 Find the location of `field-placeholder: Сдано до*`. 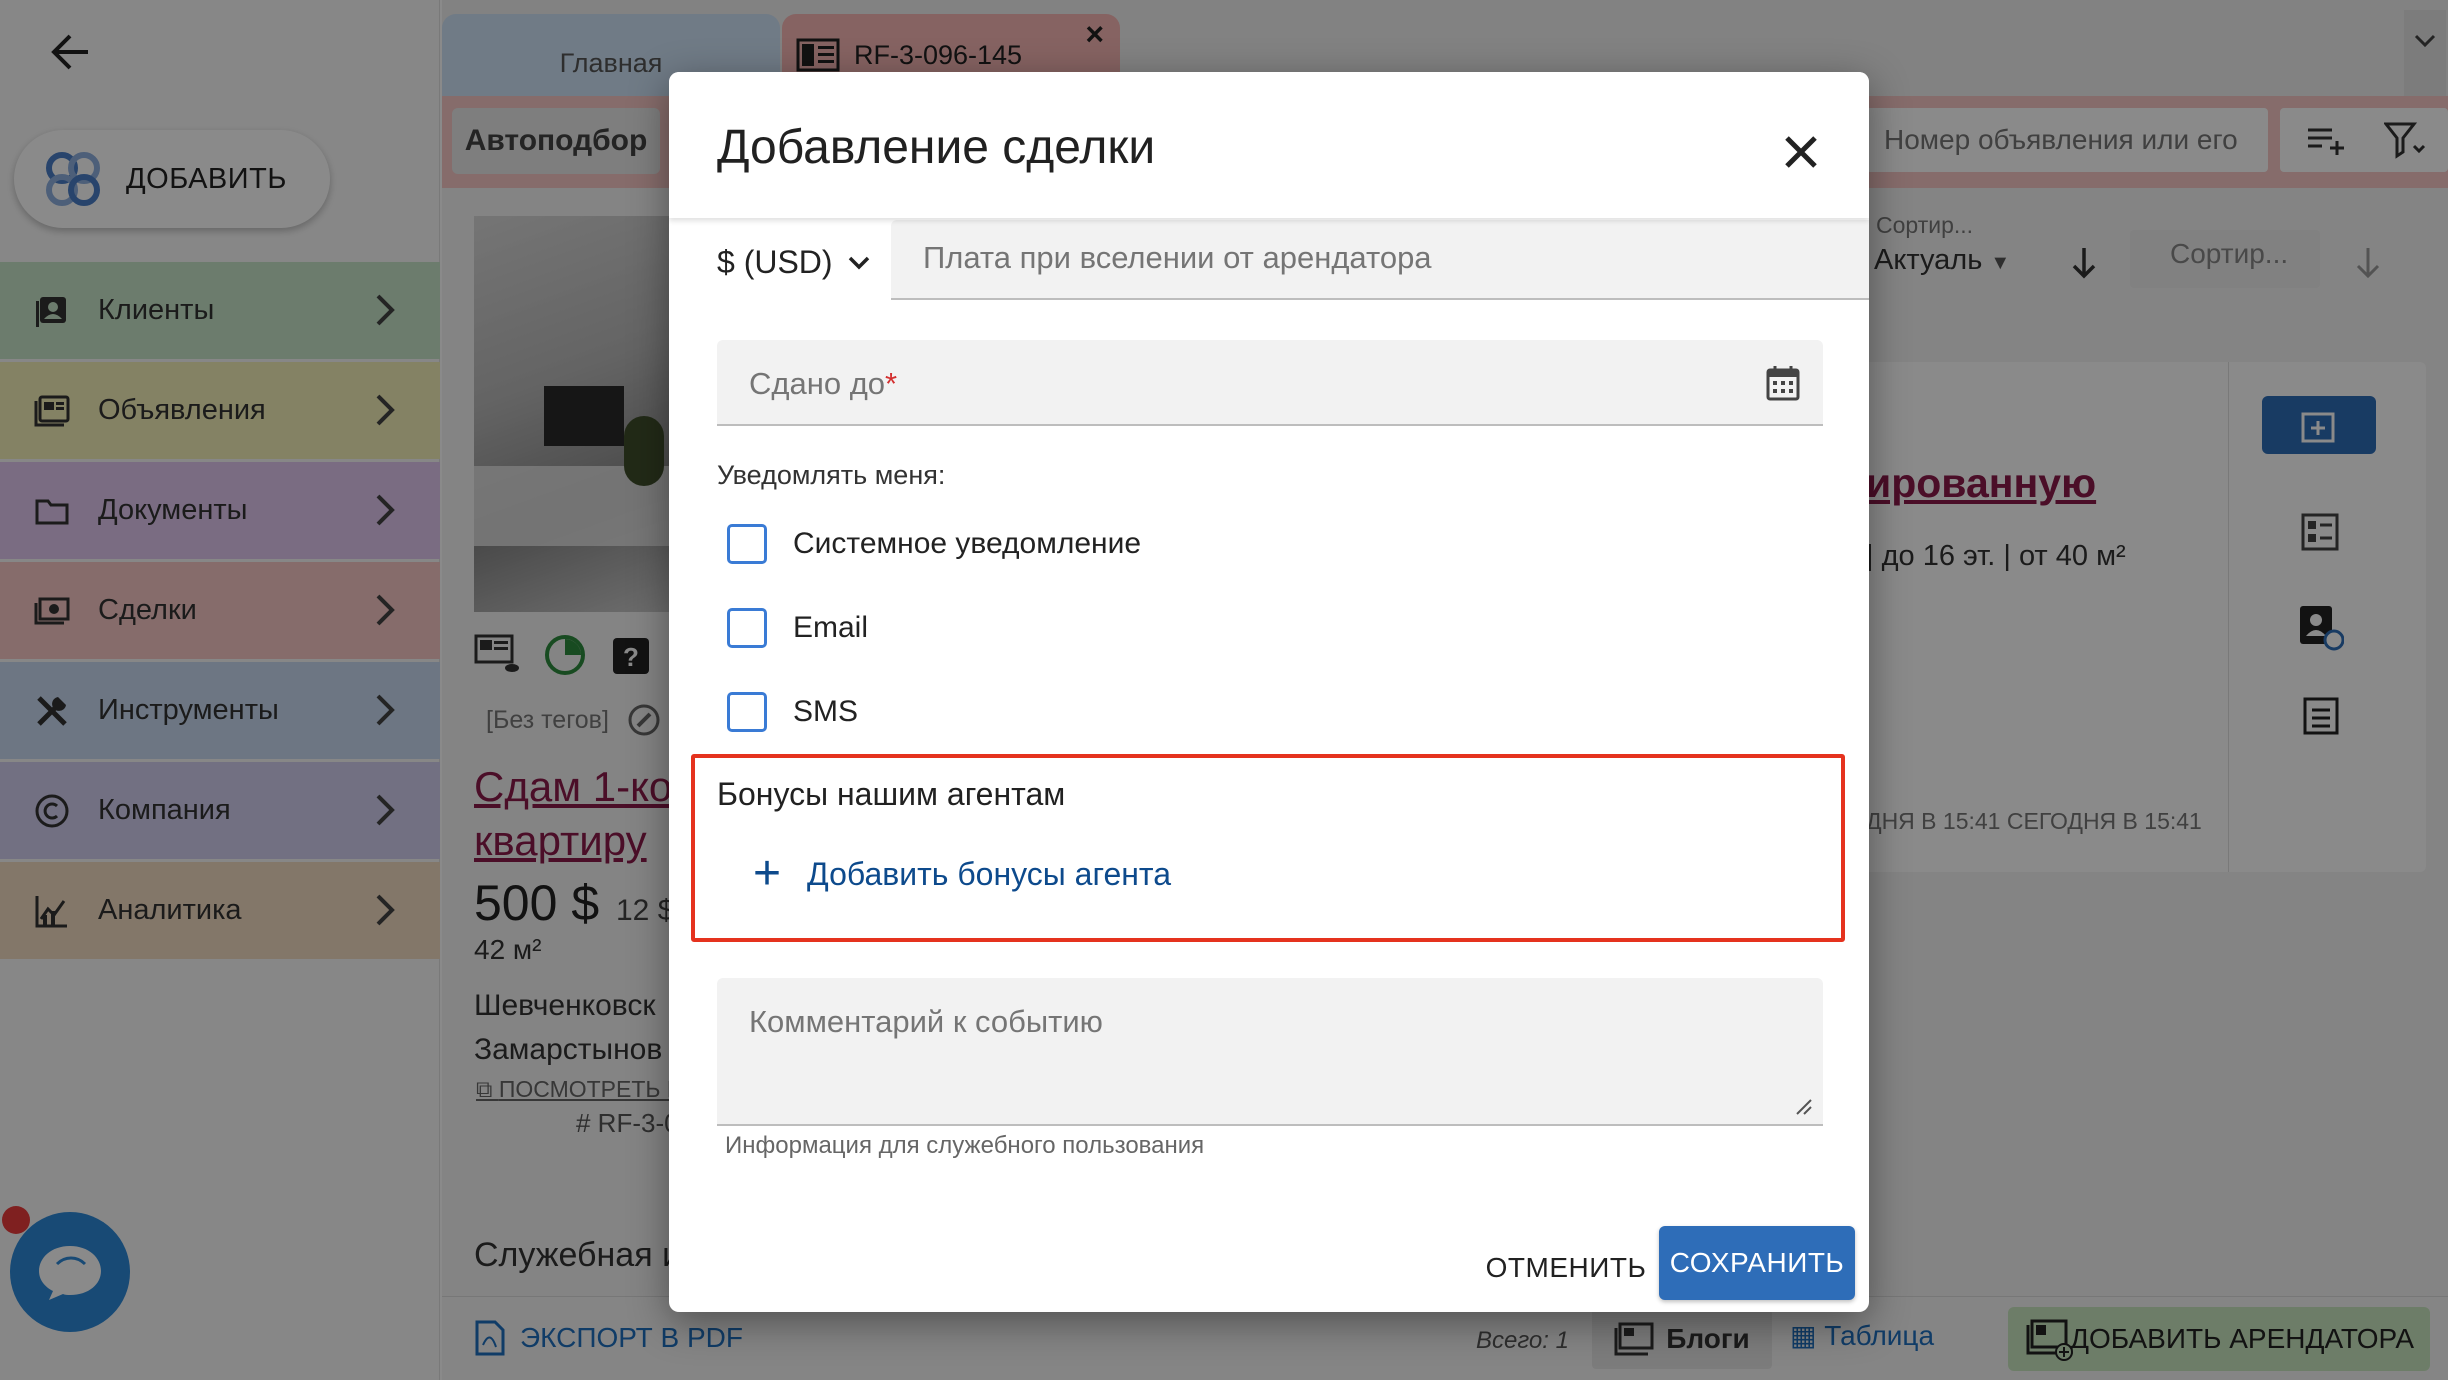

field-placeholder: Сдано до* is located at coordinates (823, 384).